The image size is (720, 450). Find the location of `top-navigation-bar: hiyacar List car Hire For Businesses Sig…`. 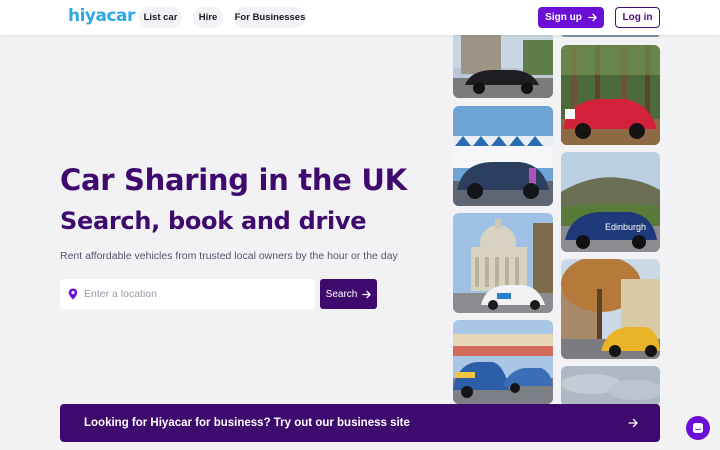

top-navigation-bar: hiyacar List car Hire For Businesses Sig… is located at coordinates (360, 17).